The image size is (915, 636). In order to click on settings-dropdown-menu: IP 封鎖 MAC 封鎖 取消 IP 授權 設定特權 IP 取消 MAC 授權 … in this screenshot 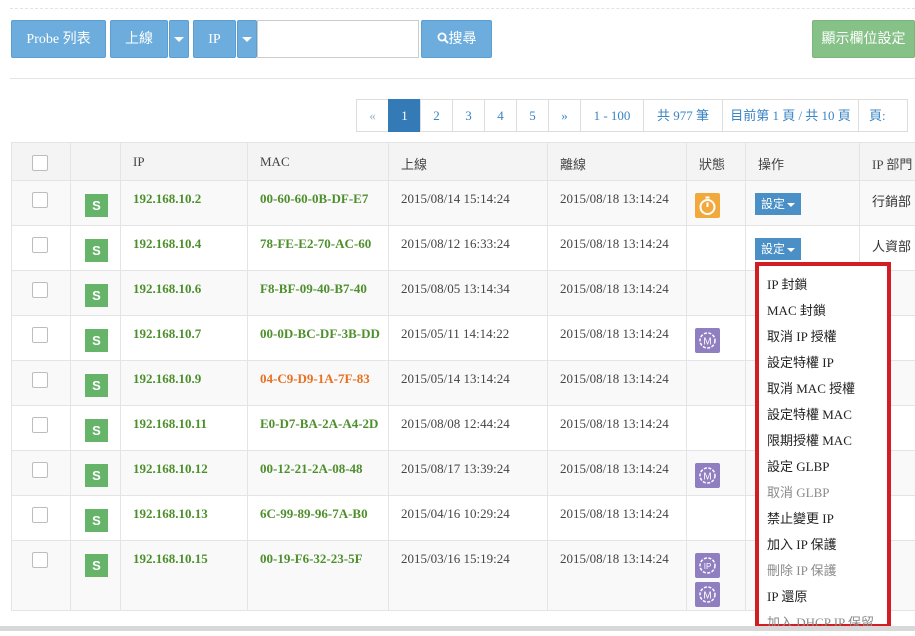, I will do `click(823, 445)`.